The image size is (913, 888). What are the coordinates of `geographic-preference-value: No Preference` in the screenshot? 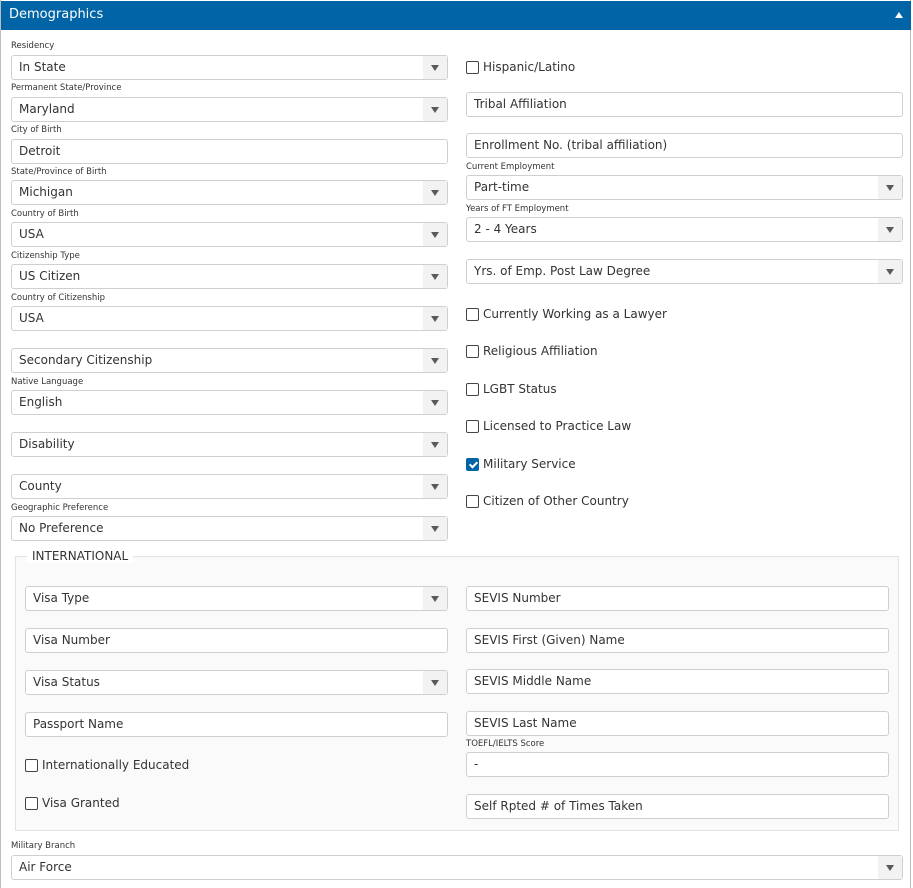 It's located at (61, 528).